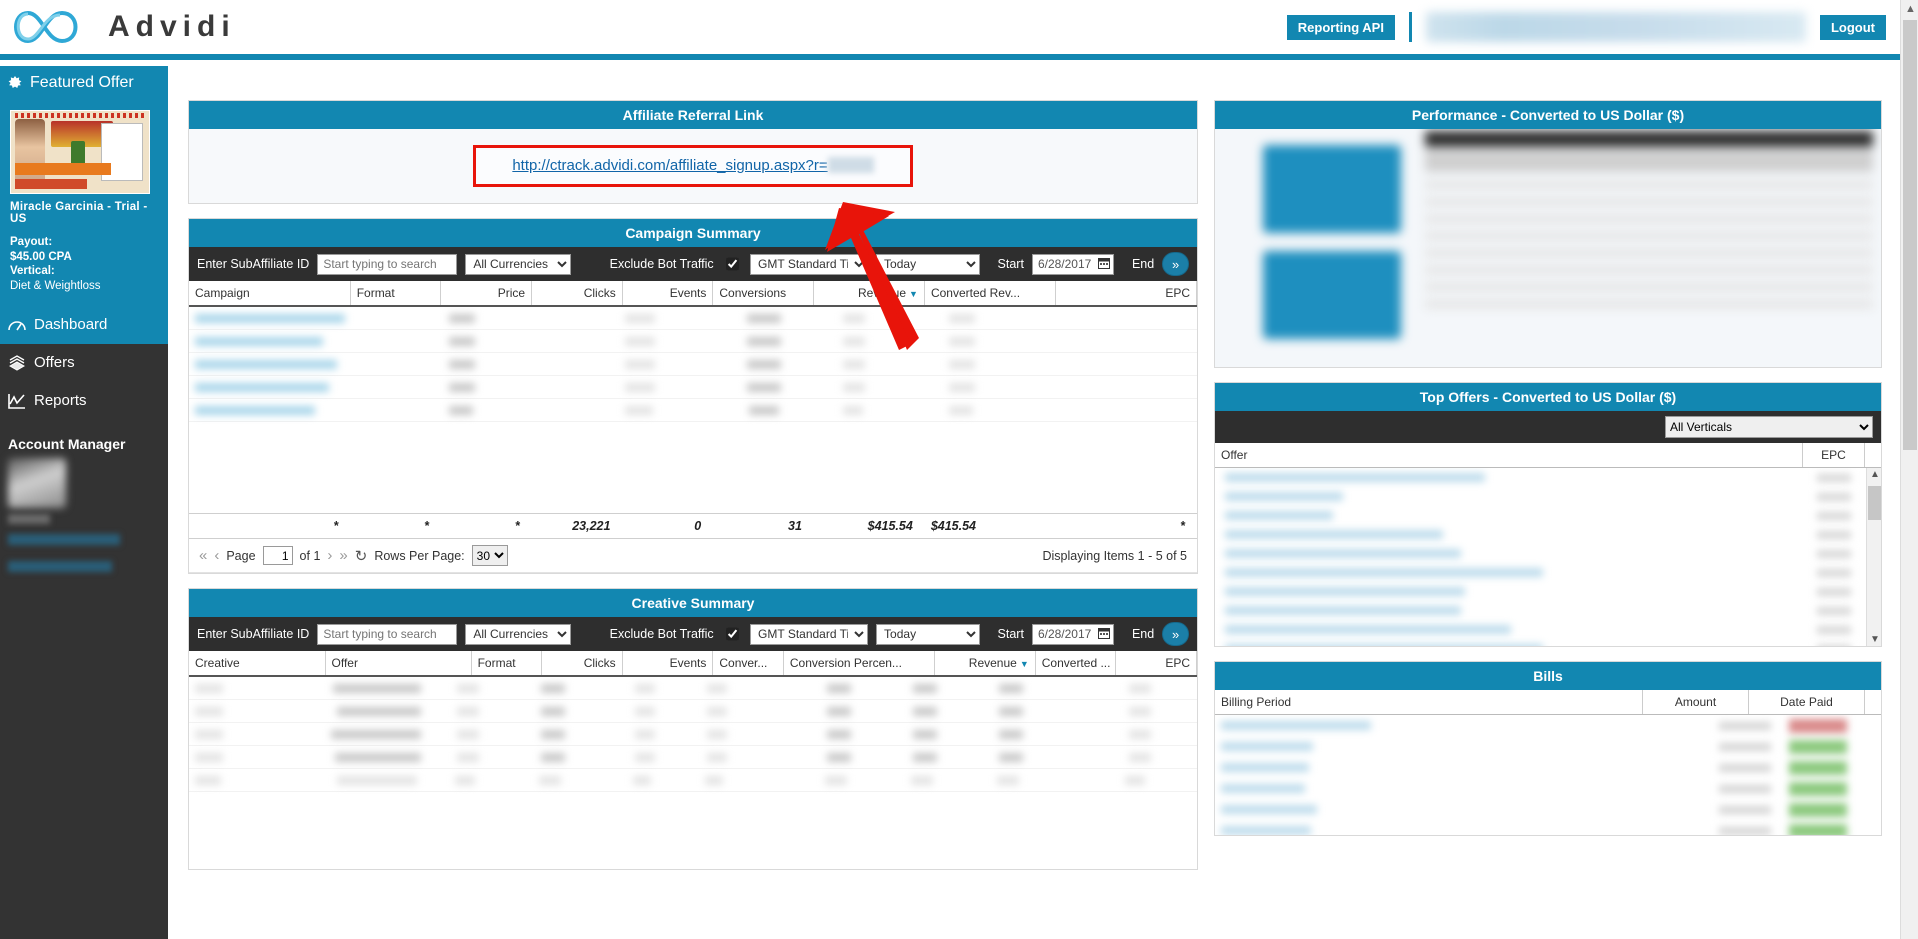 The width and height of the screenshot is (1918, 939). Describe the element at coordinates (809, 264) in the screenshot. I see `campaign-timezone-select: GMT Standard Time` at that location.